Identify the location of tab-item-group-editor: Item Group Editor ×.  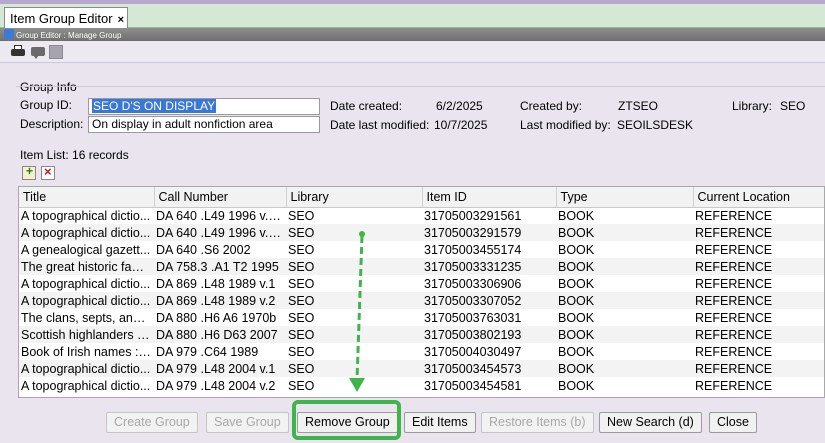
(66, 18).